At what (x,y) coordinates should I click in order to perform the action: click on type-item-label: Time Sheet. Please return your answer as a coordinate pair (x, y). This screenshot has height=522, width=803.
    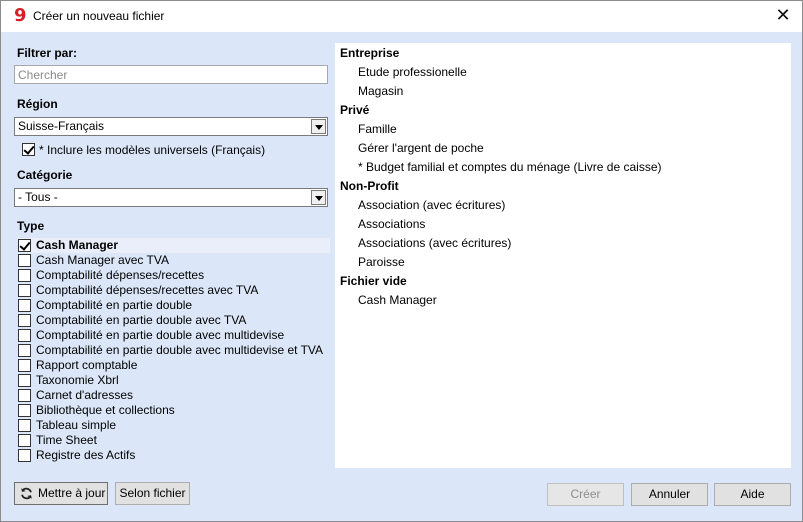
    Looking at the image, I should click on (66, 440).